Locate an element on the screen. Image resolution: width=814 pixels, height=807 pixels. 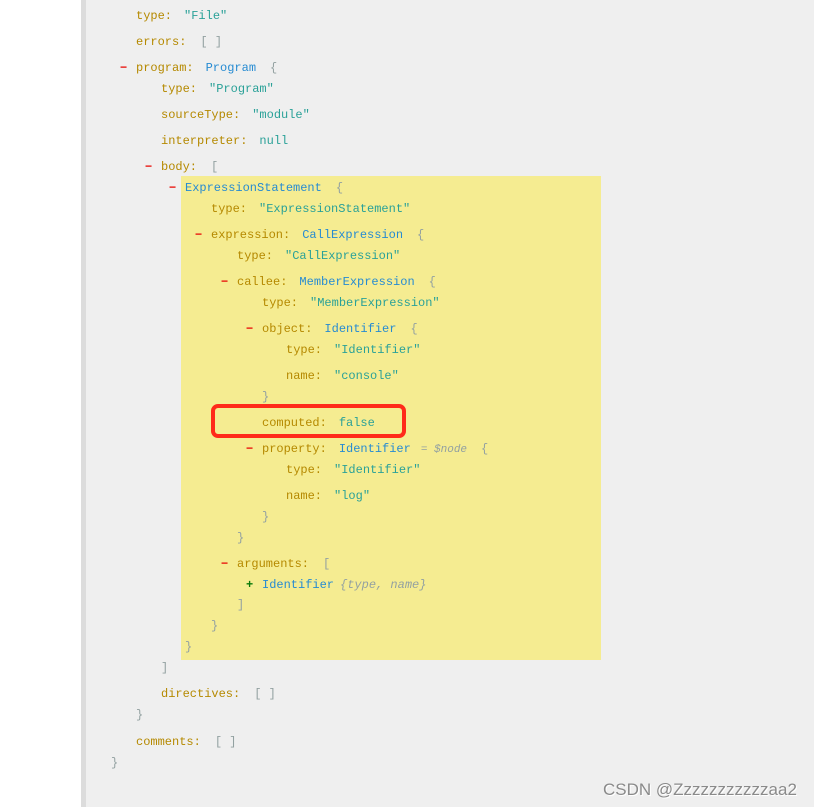
property-program: − program: Program { is located at coordinates (199, 68).